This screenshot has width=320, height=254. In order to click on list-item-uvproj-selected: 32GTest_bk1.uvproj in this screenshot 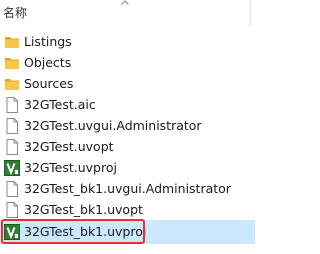, I will do `click(127, 232)`.